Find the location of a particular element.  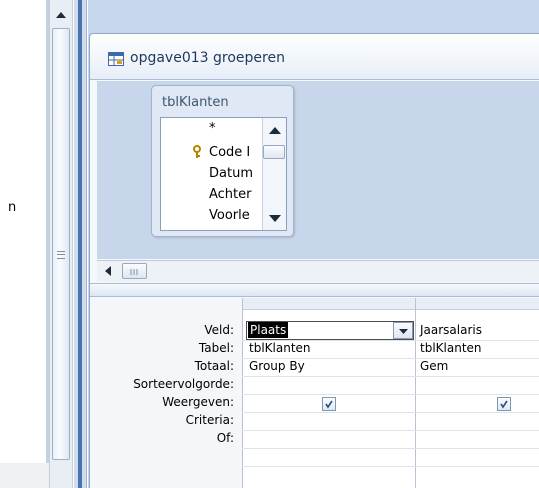

row-label-totaal: Totaal: is located at coordinates (214, 366).